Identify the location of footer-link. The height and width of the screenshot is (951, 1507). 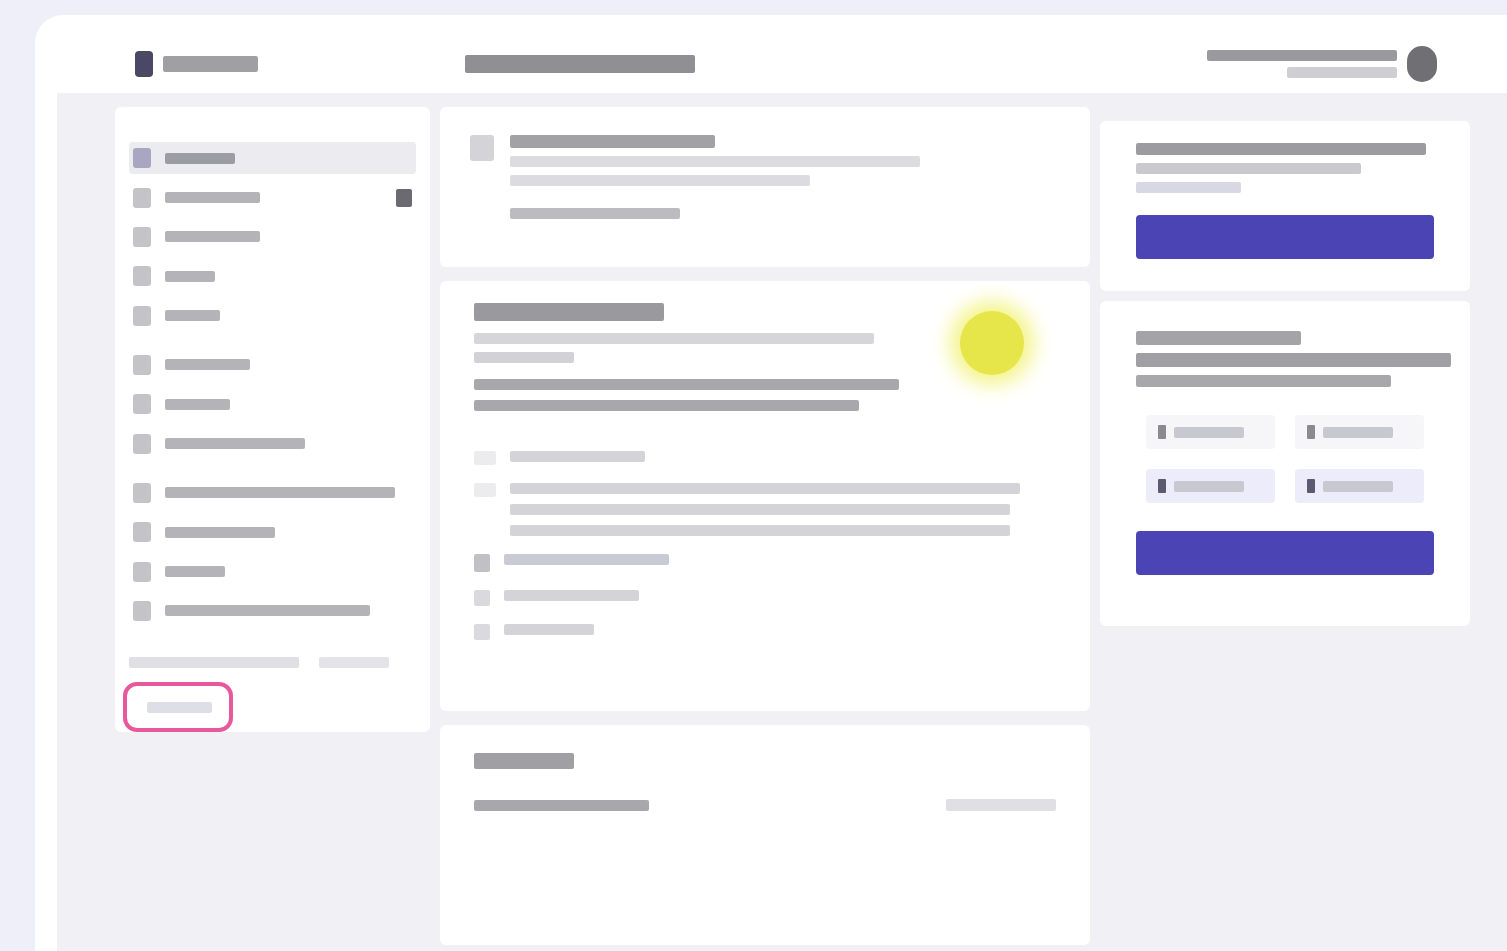
(178, 707).